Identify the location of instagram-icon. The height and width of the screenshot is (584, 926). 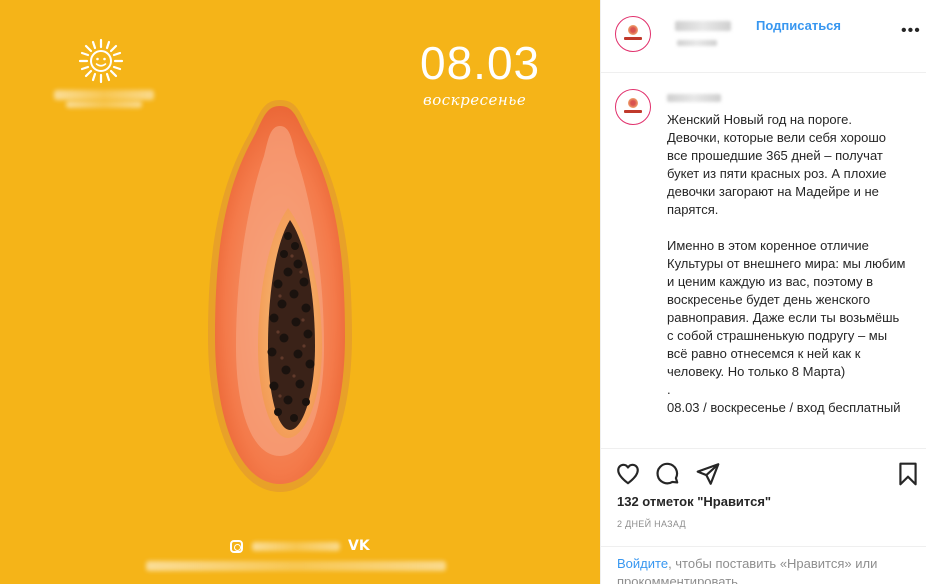
(236, 546).